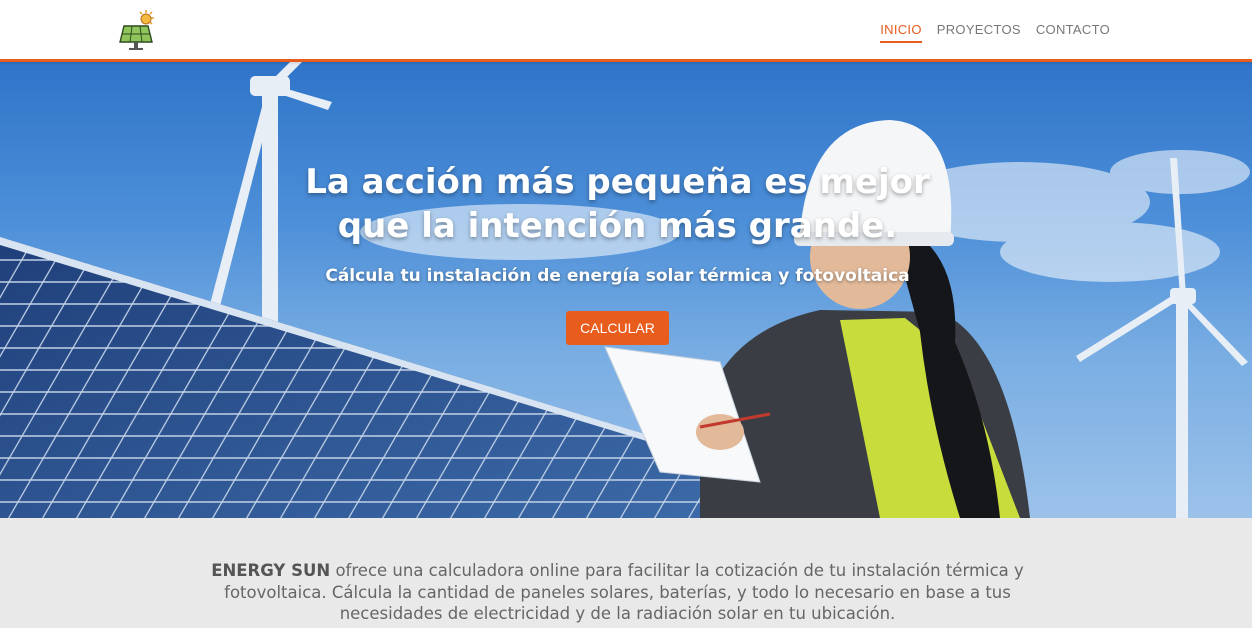 The height and width of the screenshot is (628, 1252). What do you see at coordinates (617, 328) in the screenshot?
I see `calcular-button: CALCULAR` at bounding box center [617, 328].